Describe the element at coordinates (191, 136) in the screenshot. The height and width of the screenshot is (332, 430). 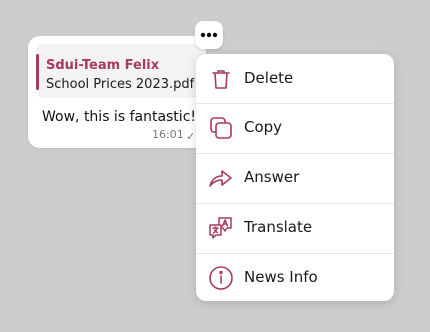
I see `check-icon: ✓` at that location.